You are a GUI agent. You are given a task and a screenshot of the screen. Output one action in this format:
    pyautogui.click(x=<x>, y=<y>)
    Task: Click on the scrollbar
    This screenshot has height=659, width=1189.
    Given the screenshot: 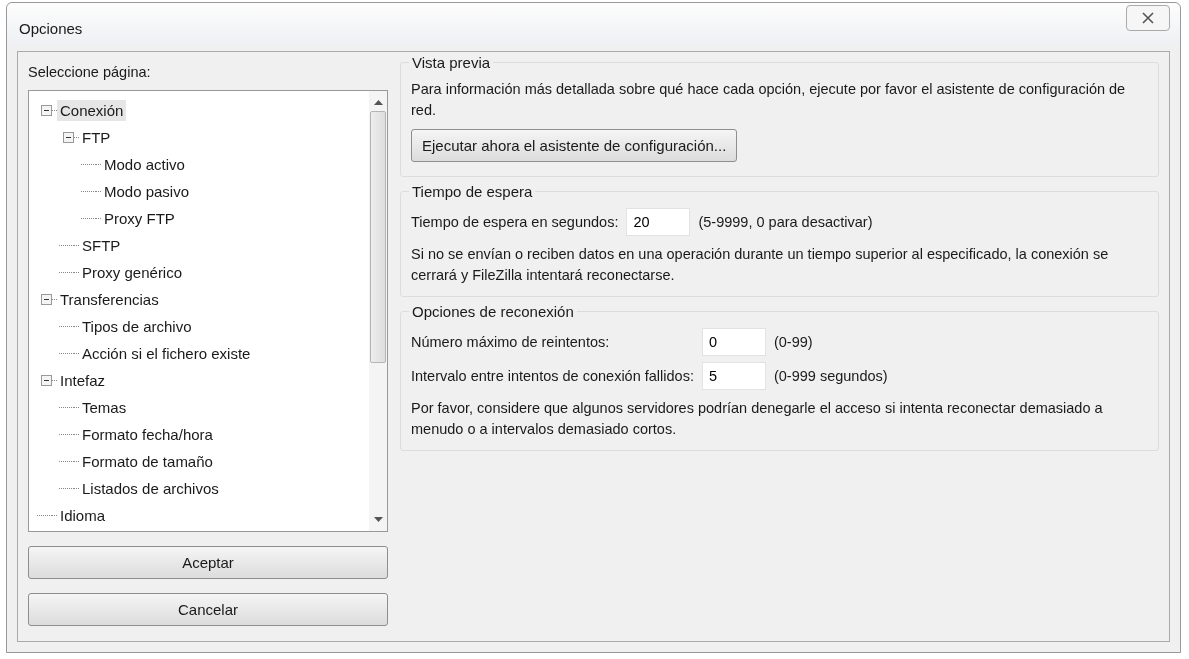 What is the action you would take?
    pyautogui.click(x=378, y=311)
    